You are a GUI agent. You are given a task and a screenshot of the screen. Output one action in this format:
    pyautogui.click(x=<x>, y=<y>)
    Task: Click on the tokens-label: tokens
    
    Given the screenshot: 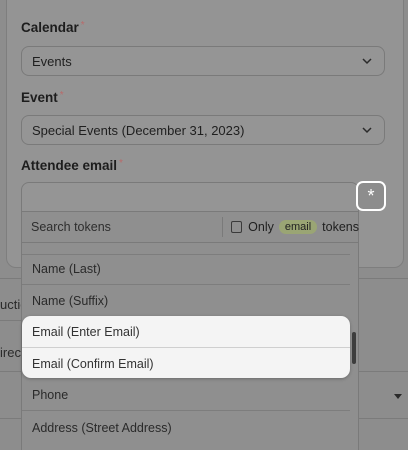 What is the action you would take?
    pyautogui.click(x=340, y=227)
    